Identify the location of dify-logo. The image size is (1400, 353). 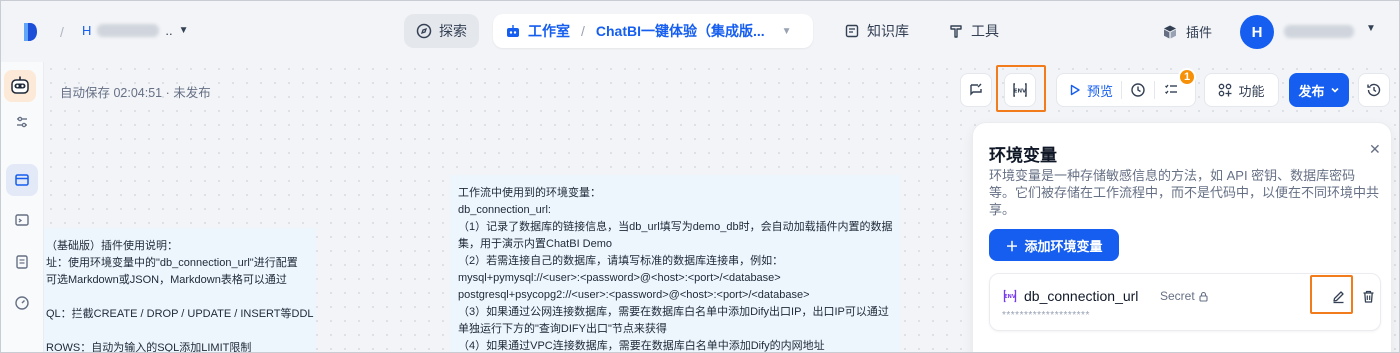
(30, 32).